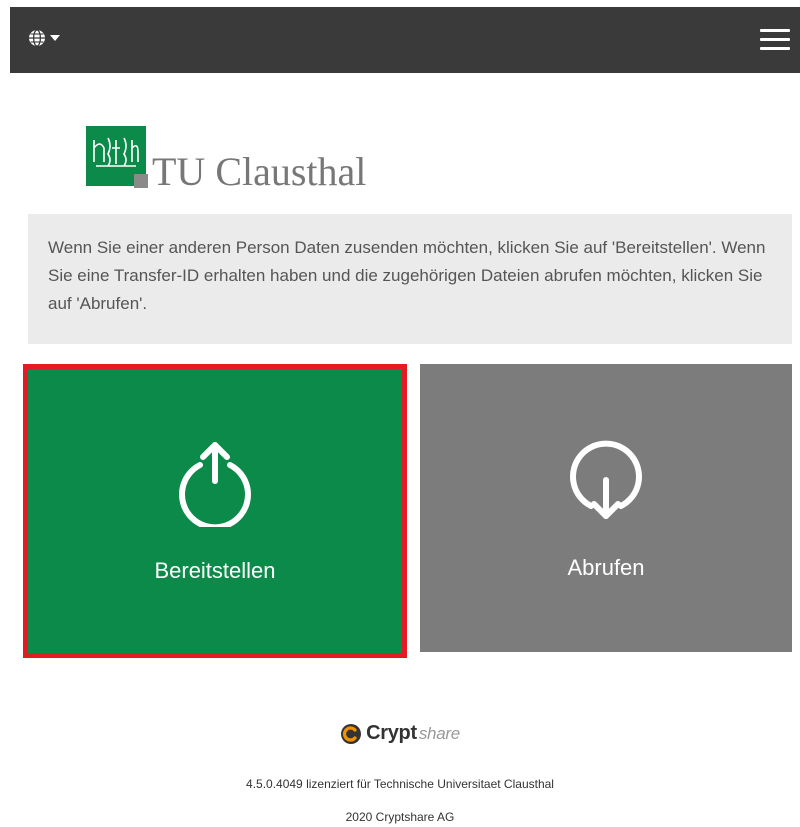 This screenshot has width=800, height=827. What do you see at coordinates (391, 733) in the screenshot?
I see `brand-bold: Crypt` at bounding box center [391, 733].